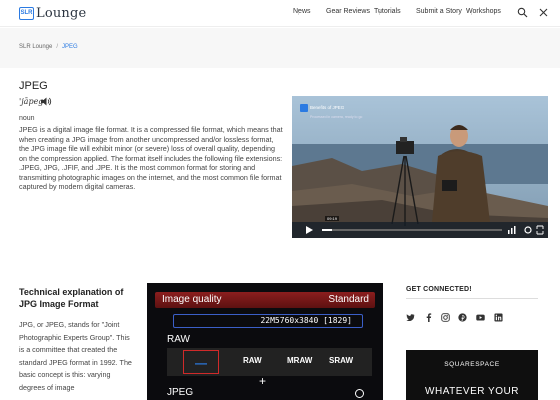 This screenshot has height=400, width=560. Describe the element at coordinates (180, 392) in the screenshot. I see `jpeg-label: JPEG` at that location.